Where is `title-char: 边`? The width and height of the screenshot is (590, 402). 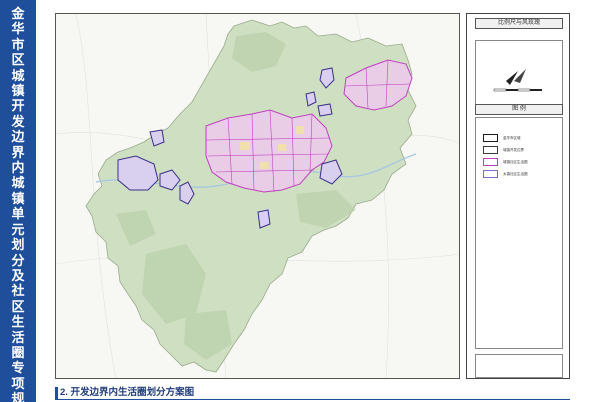 title-char: 边 is located at coordinates (18, 137).